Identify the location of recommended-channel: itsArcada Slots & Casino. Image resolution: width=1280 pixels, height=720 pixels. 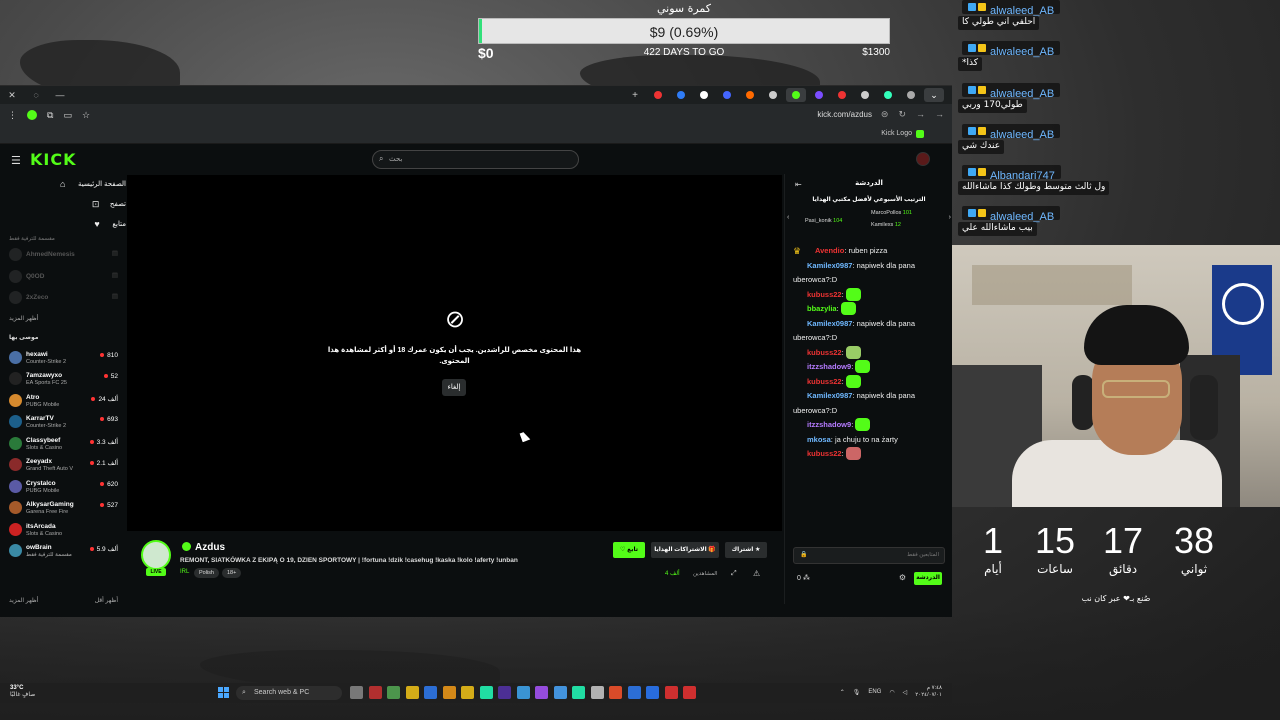
(63, 530).